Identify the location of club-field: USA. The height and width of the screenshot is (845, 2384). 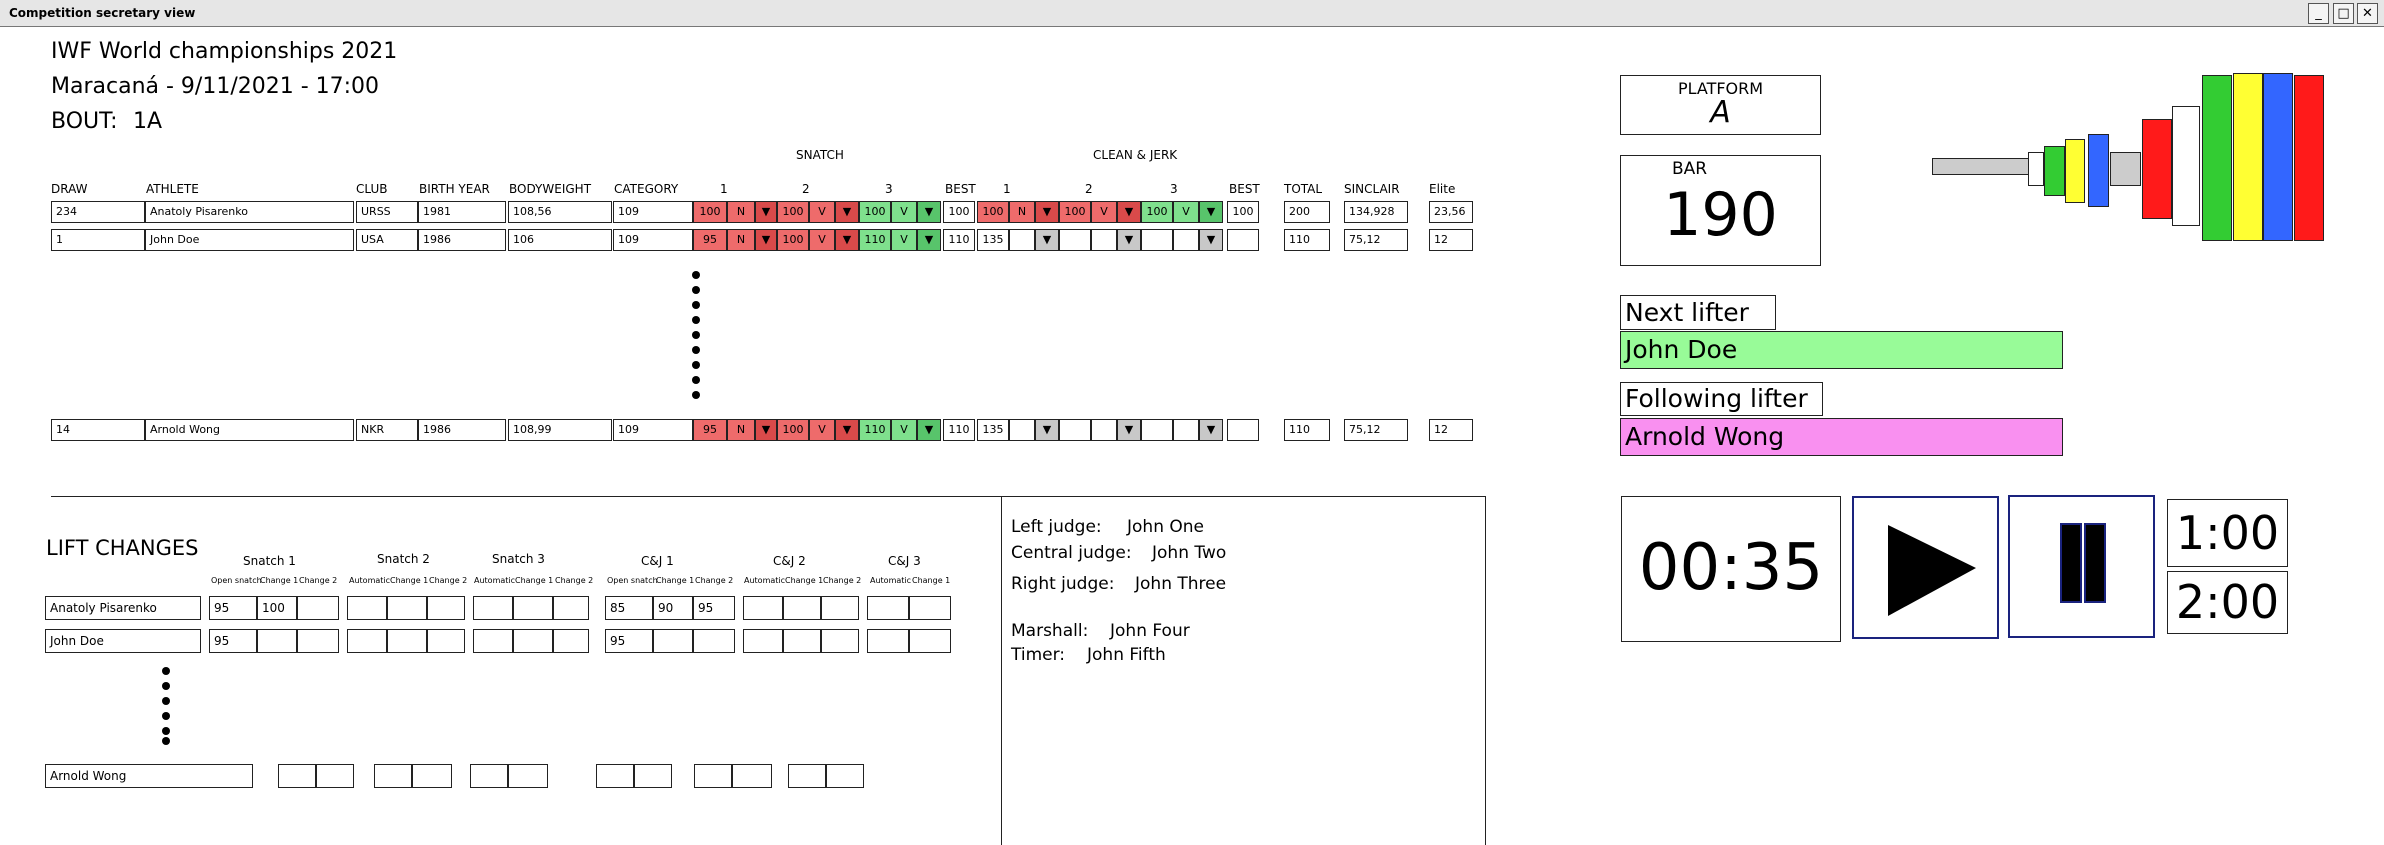
(387, 240).